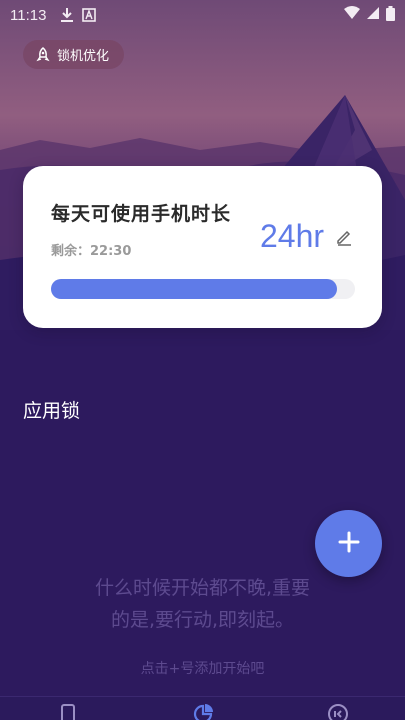 This screenshot has width=405, height=720. I want to click on usage-progress-fill, so click(194, 289).